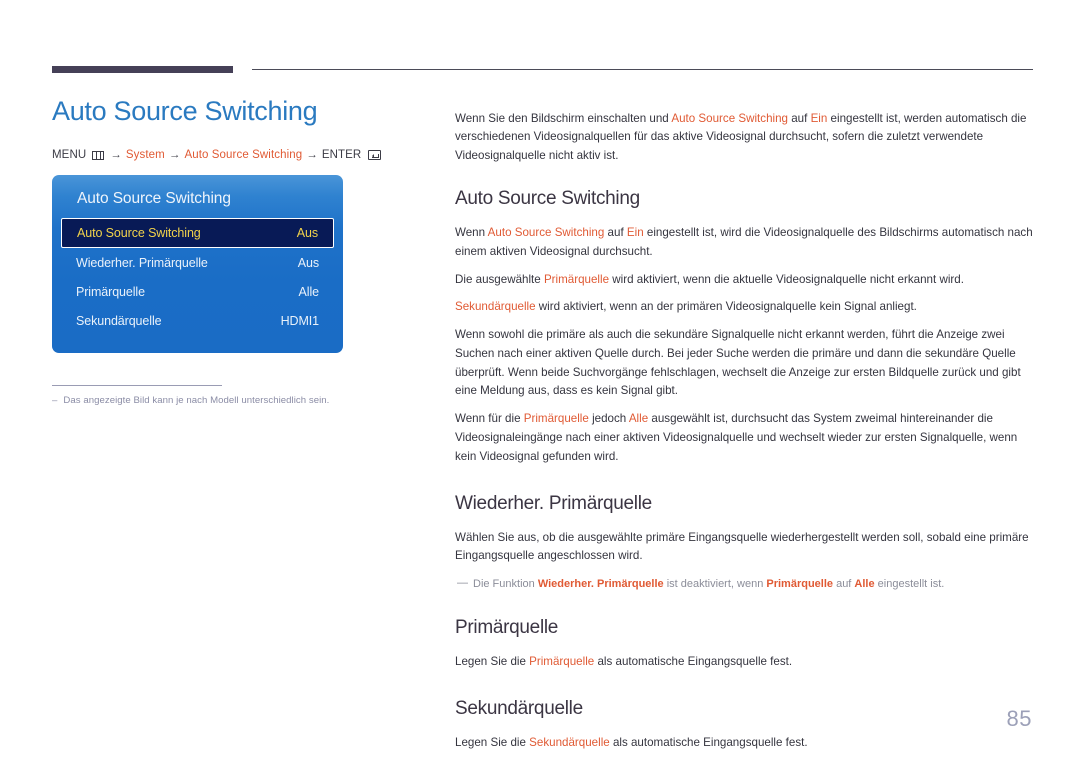 The height and width of the screenshot is (779, 1080). I want to click on osd-row-value: HDMI1, so click(300, 320).